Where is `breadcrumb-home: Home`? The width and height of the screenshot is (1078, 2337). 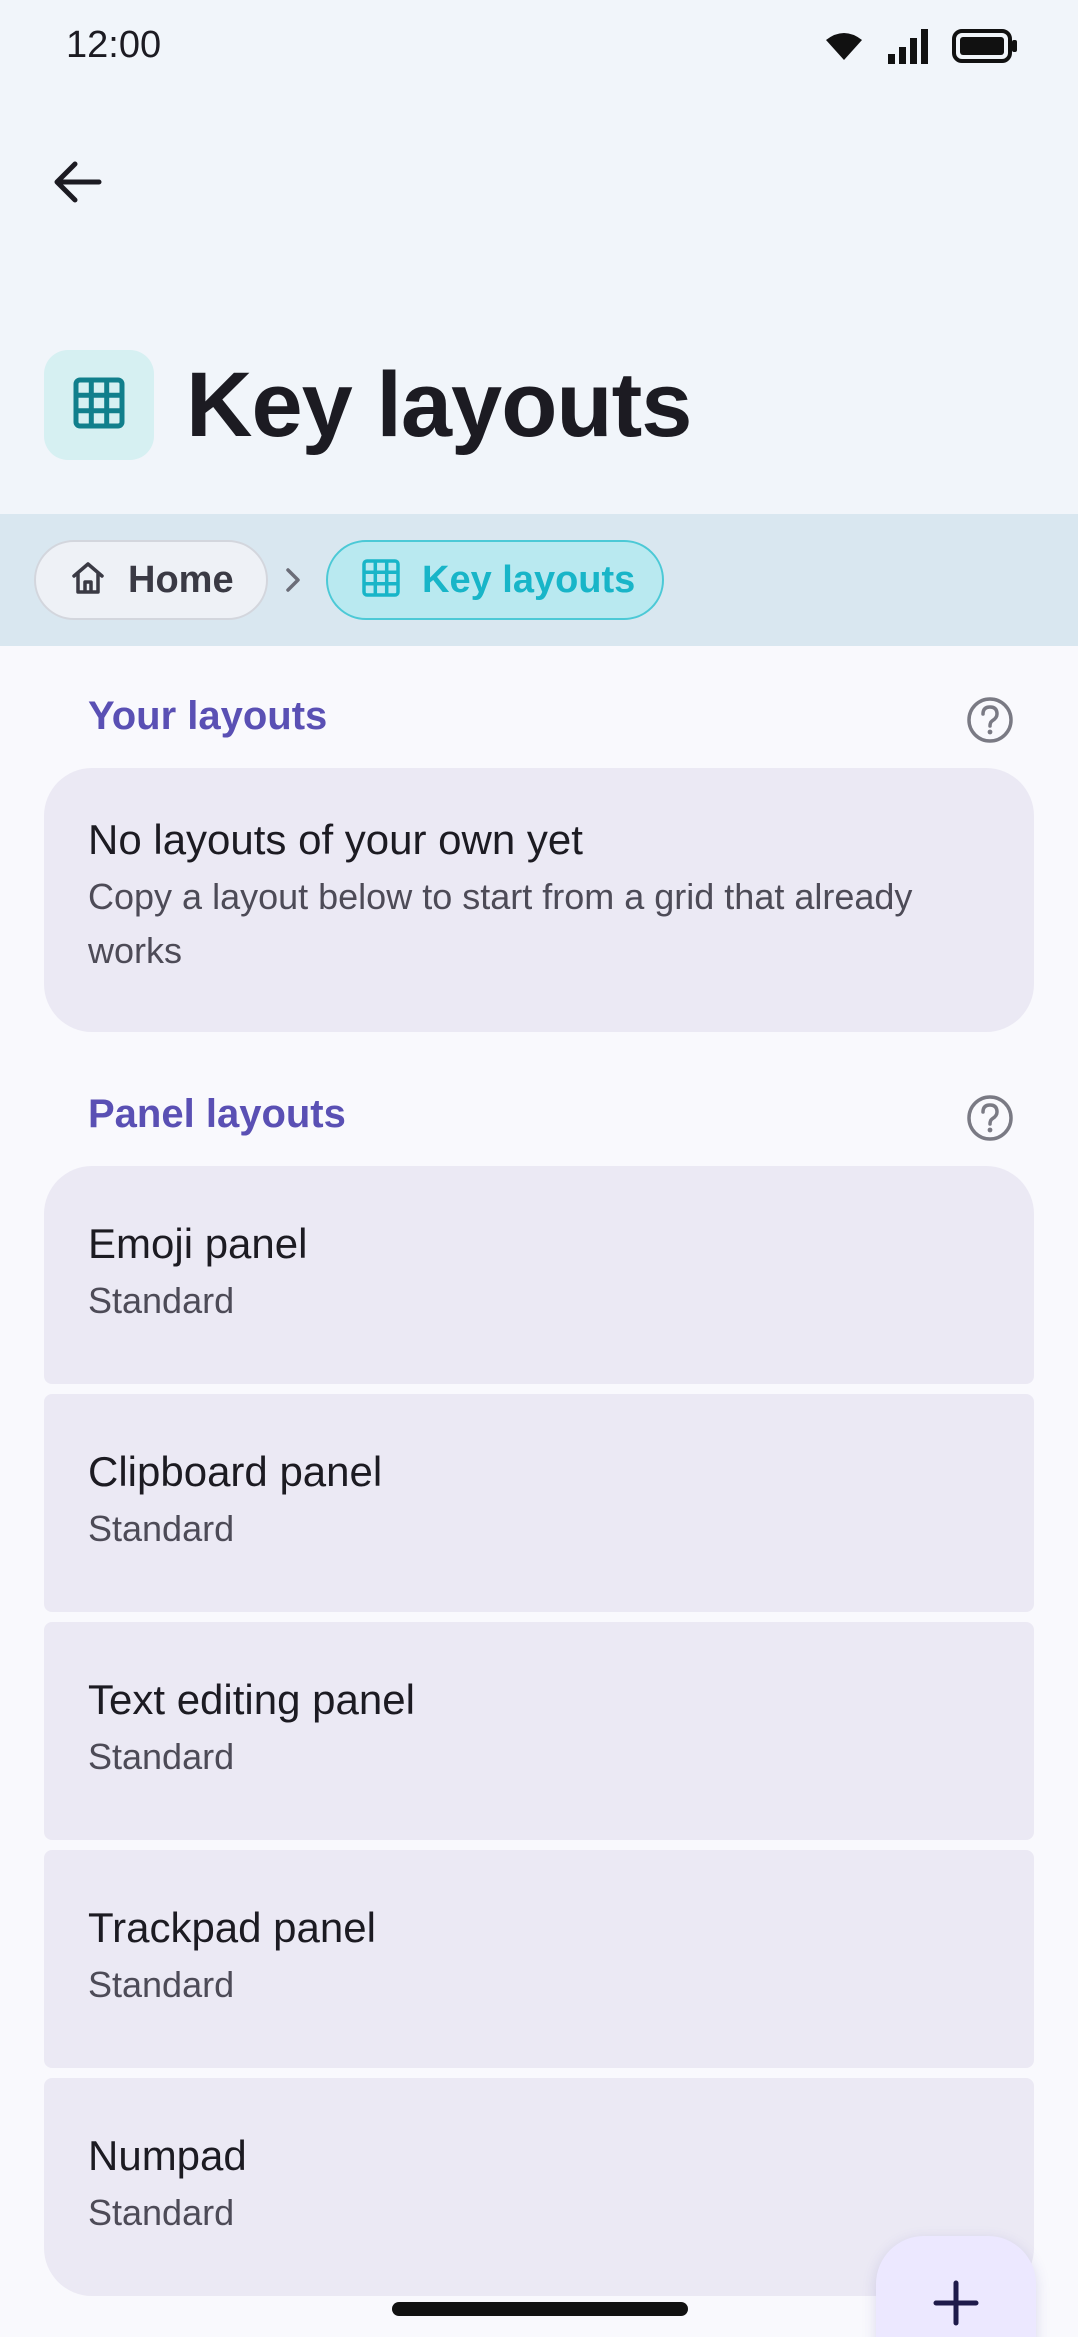 breadcrumb-home: Home is located at coordinates (151, 580).